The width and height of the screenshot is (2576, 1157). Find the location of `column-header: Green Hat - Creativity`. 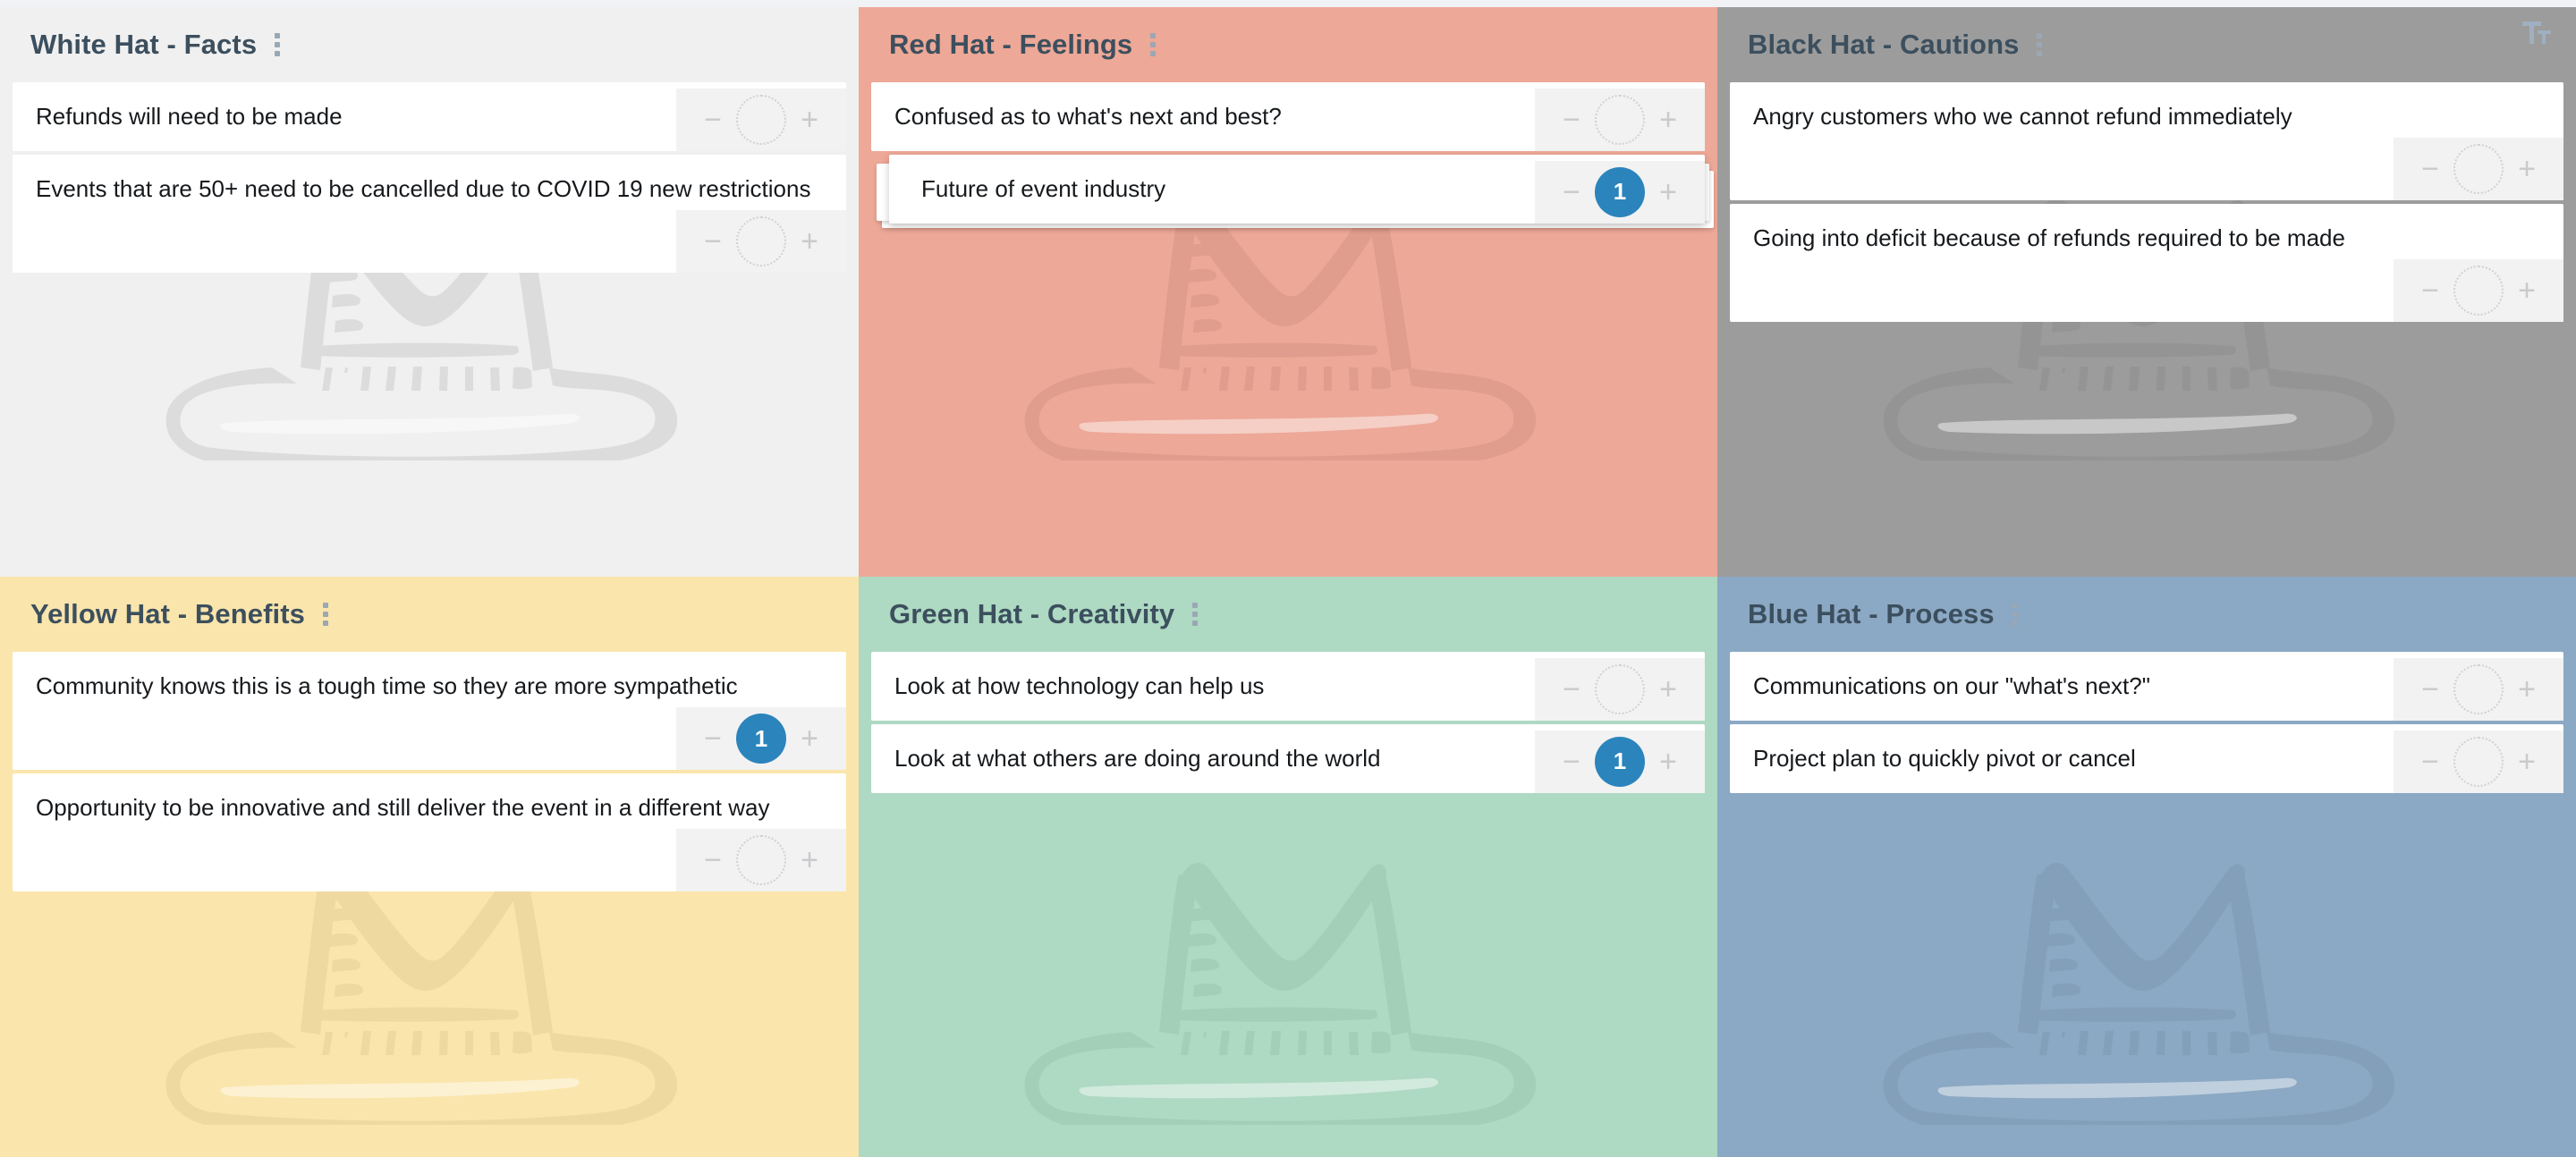

column-header: Green Hat - Creativity is located at coordinates (1288, 614).